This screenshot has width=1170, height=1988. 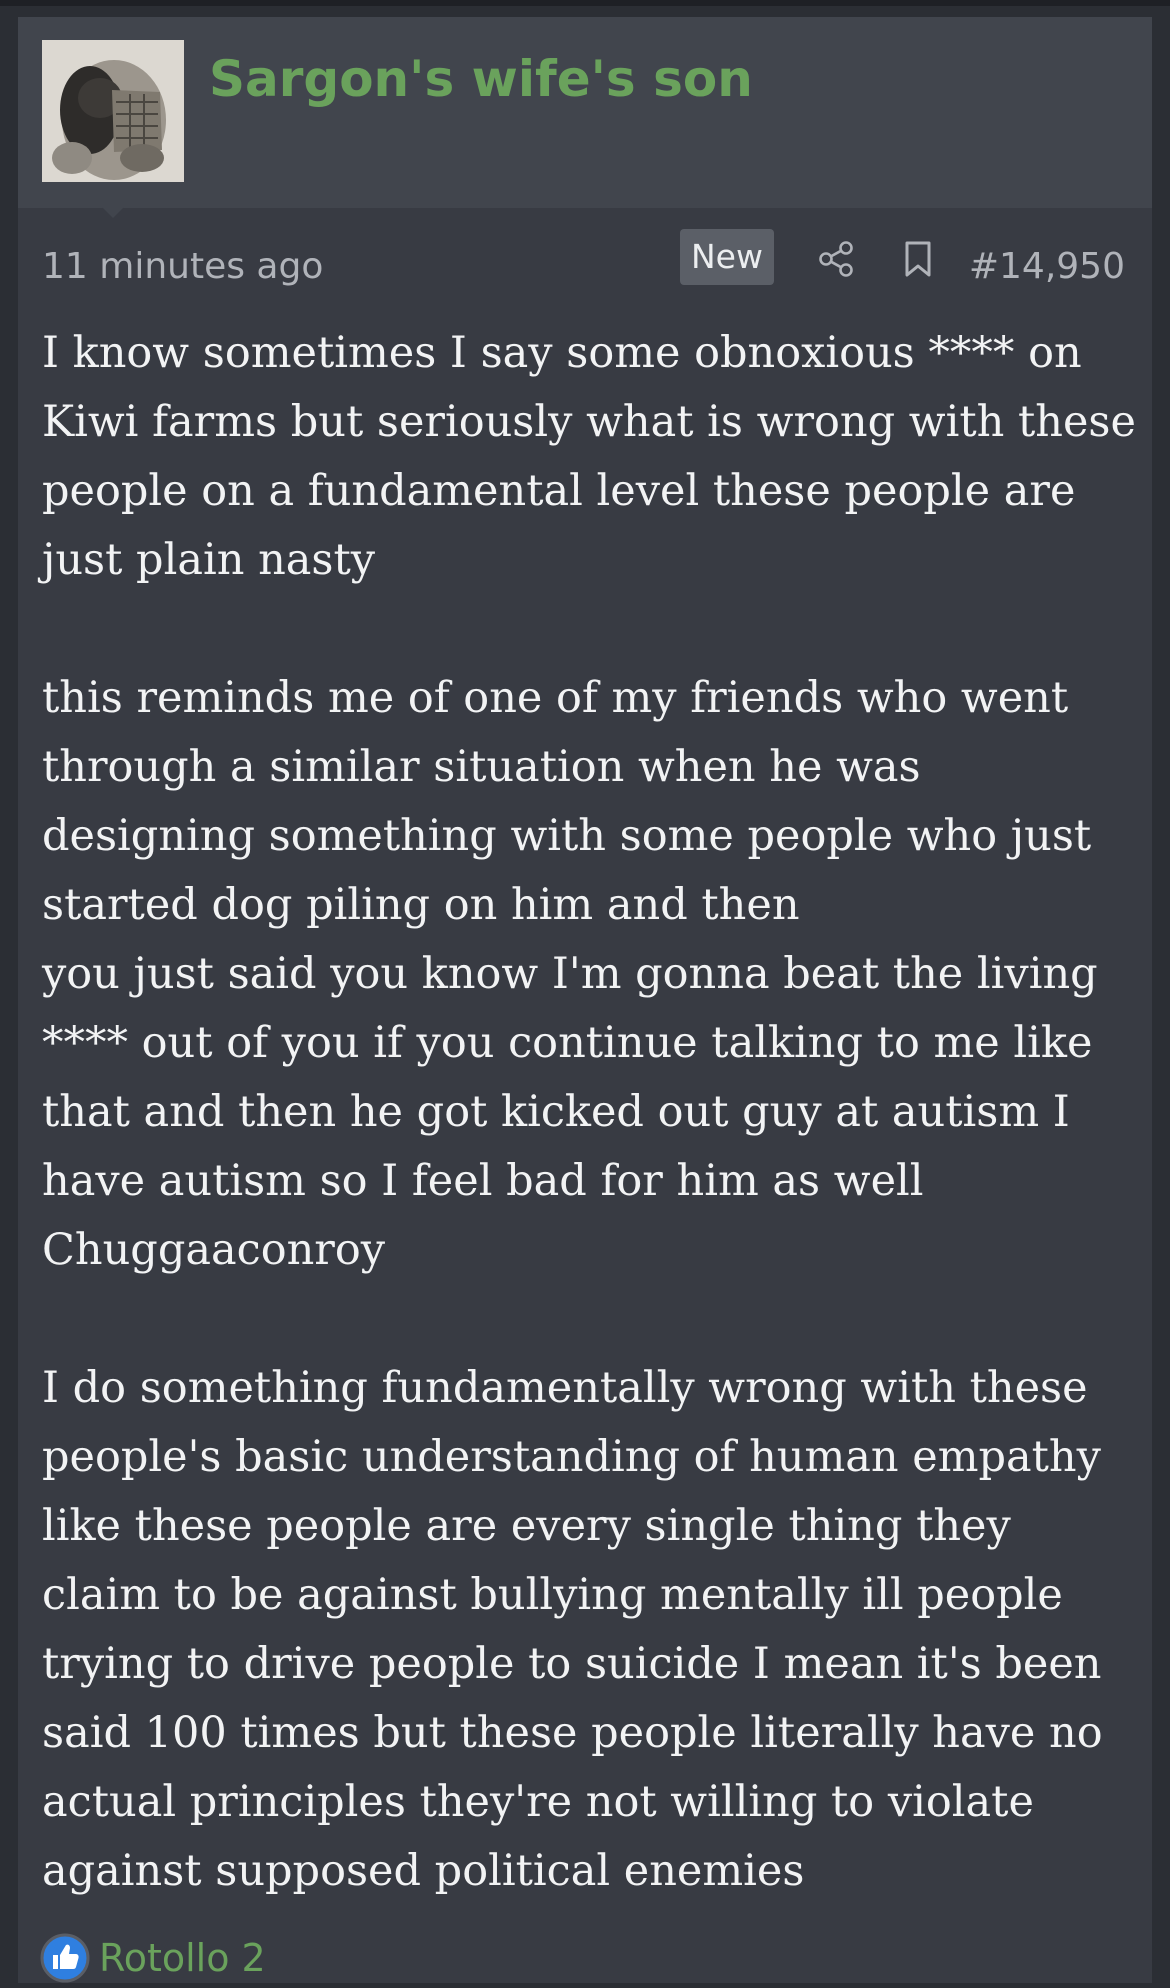 What do you see at coordinates (65, 1958) in the screenshot?
I see `thumbs-up-icon` at bounding box center [65, 1958].